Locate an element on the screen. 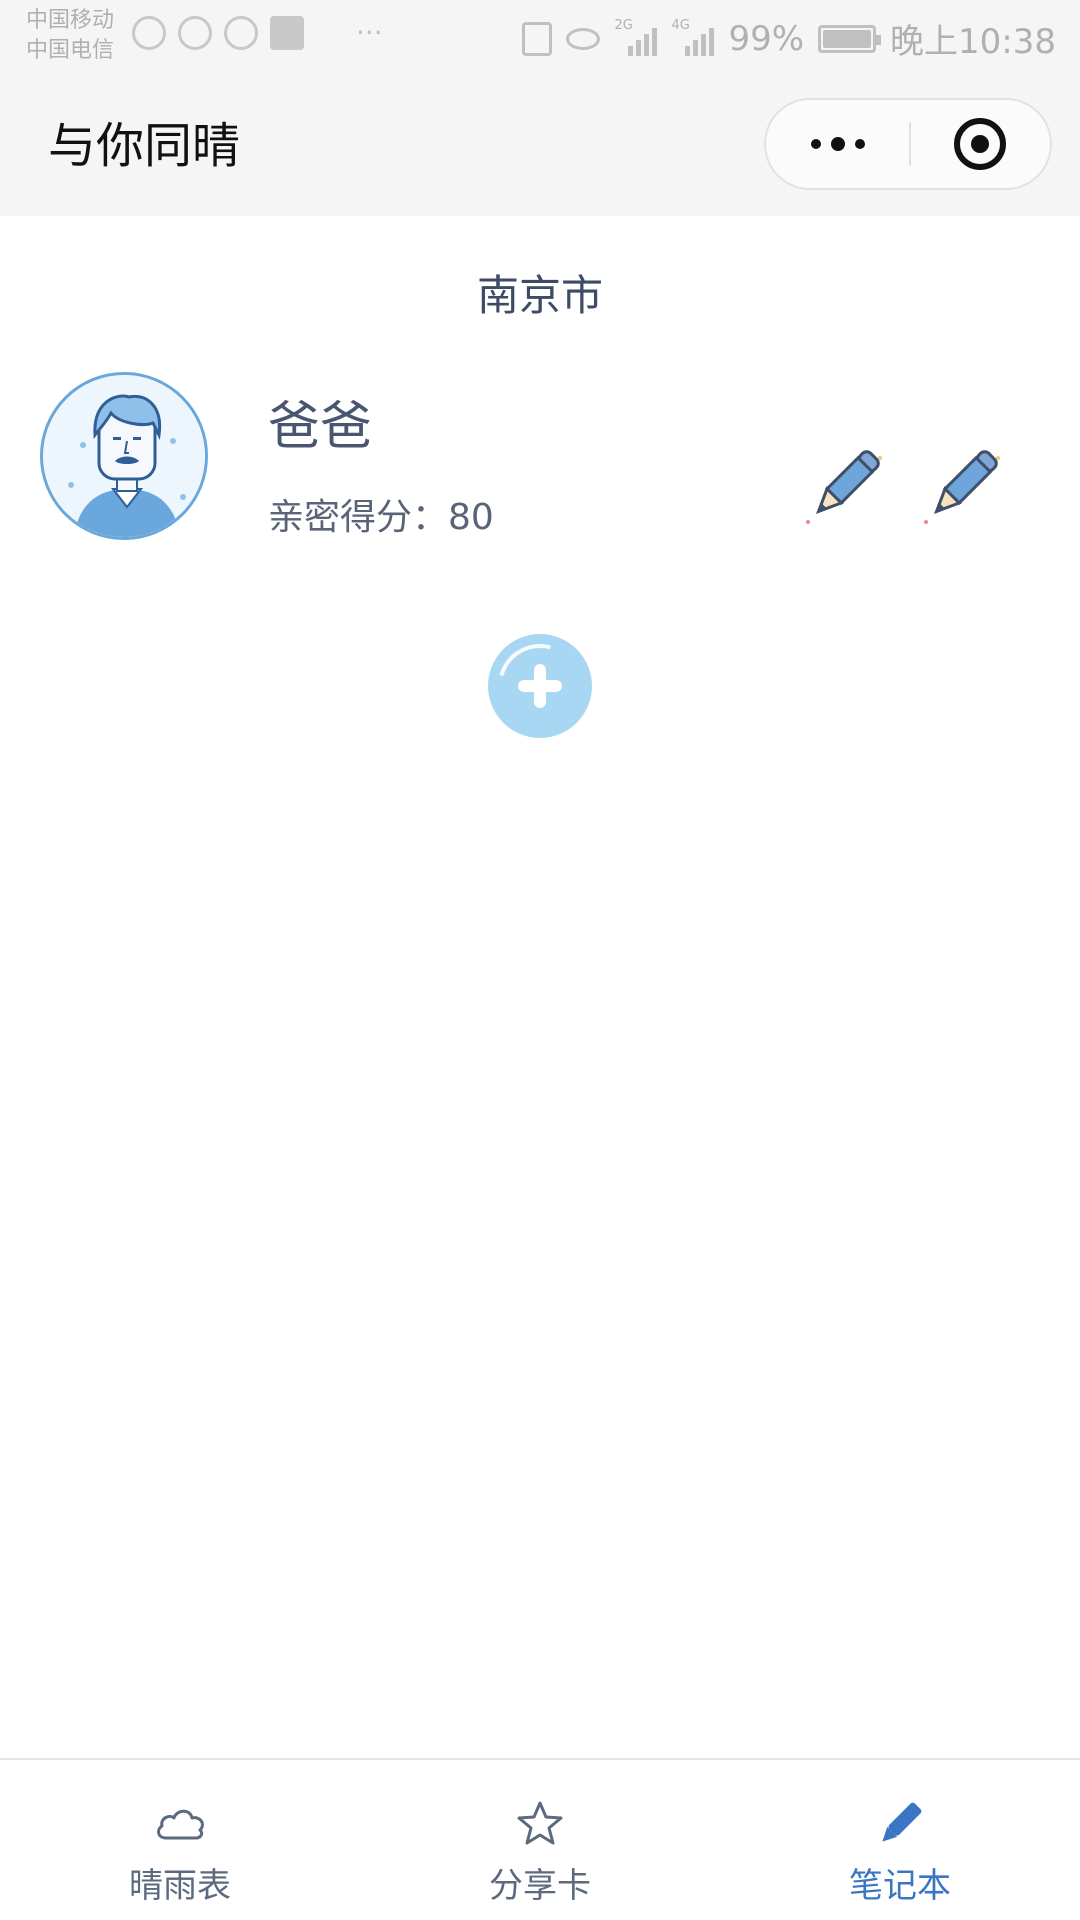 The width and height of the screenshot is (1080, 1920). avatar is located at coordinates (124, 456).